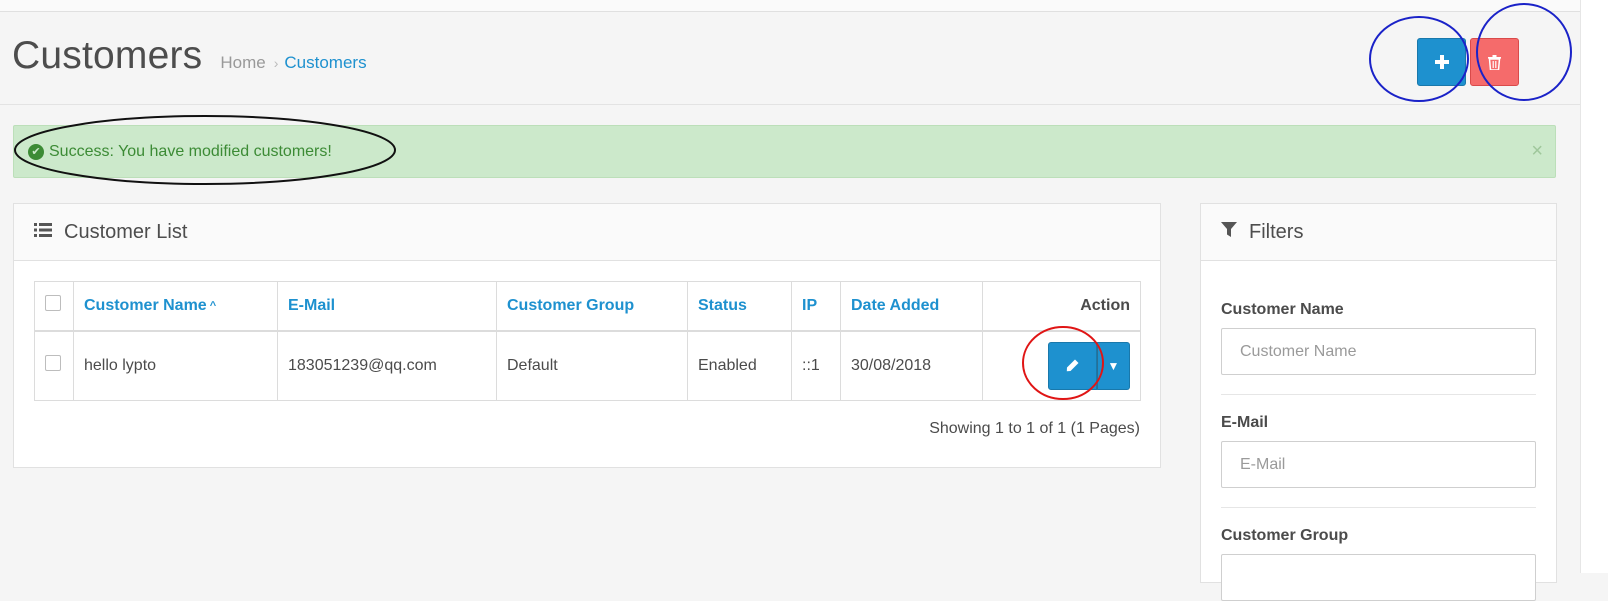 The image size is (1608, 601). Describe the element at coordinates (1378, 351) in the screenshot. I see `filter-customer-name-input` at that location.